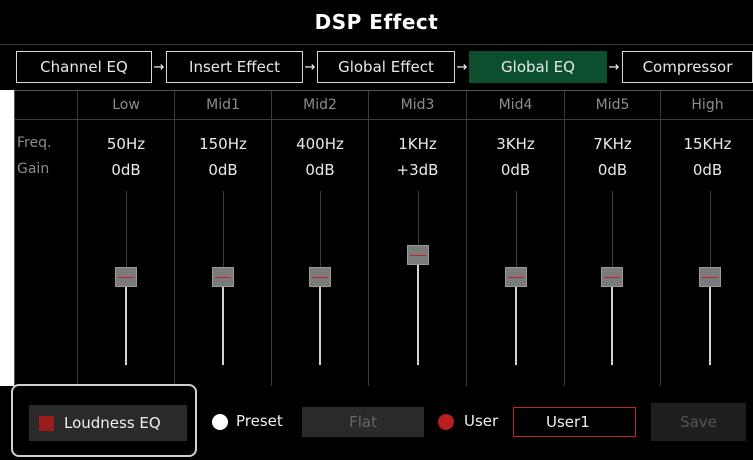  I want to click on band-frequency: 50Hz, so click(126, 144).